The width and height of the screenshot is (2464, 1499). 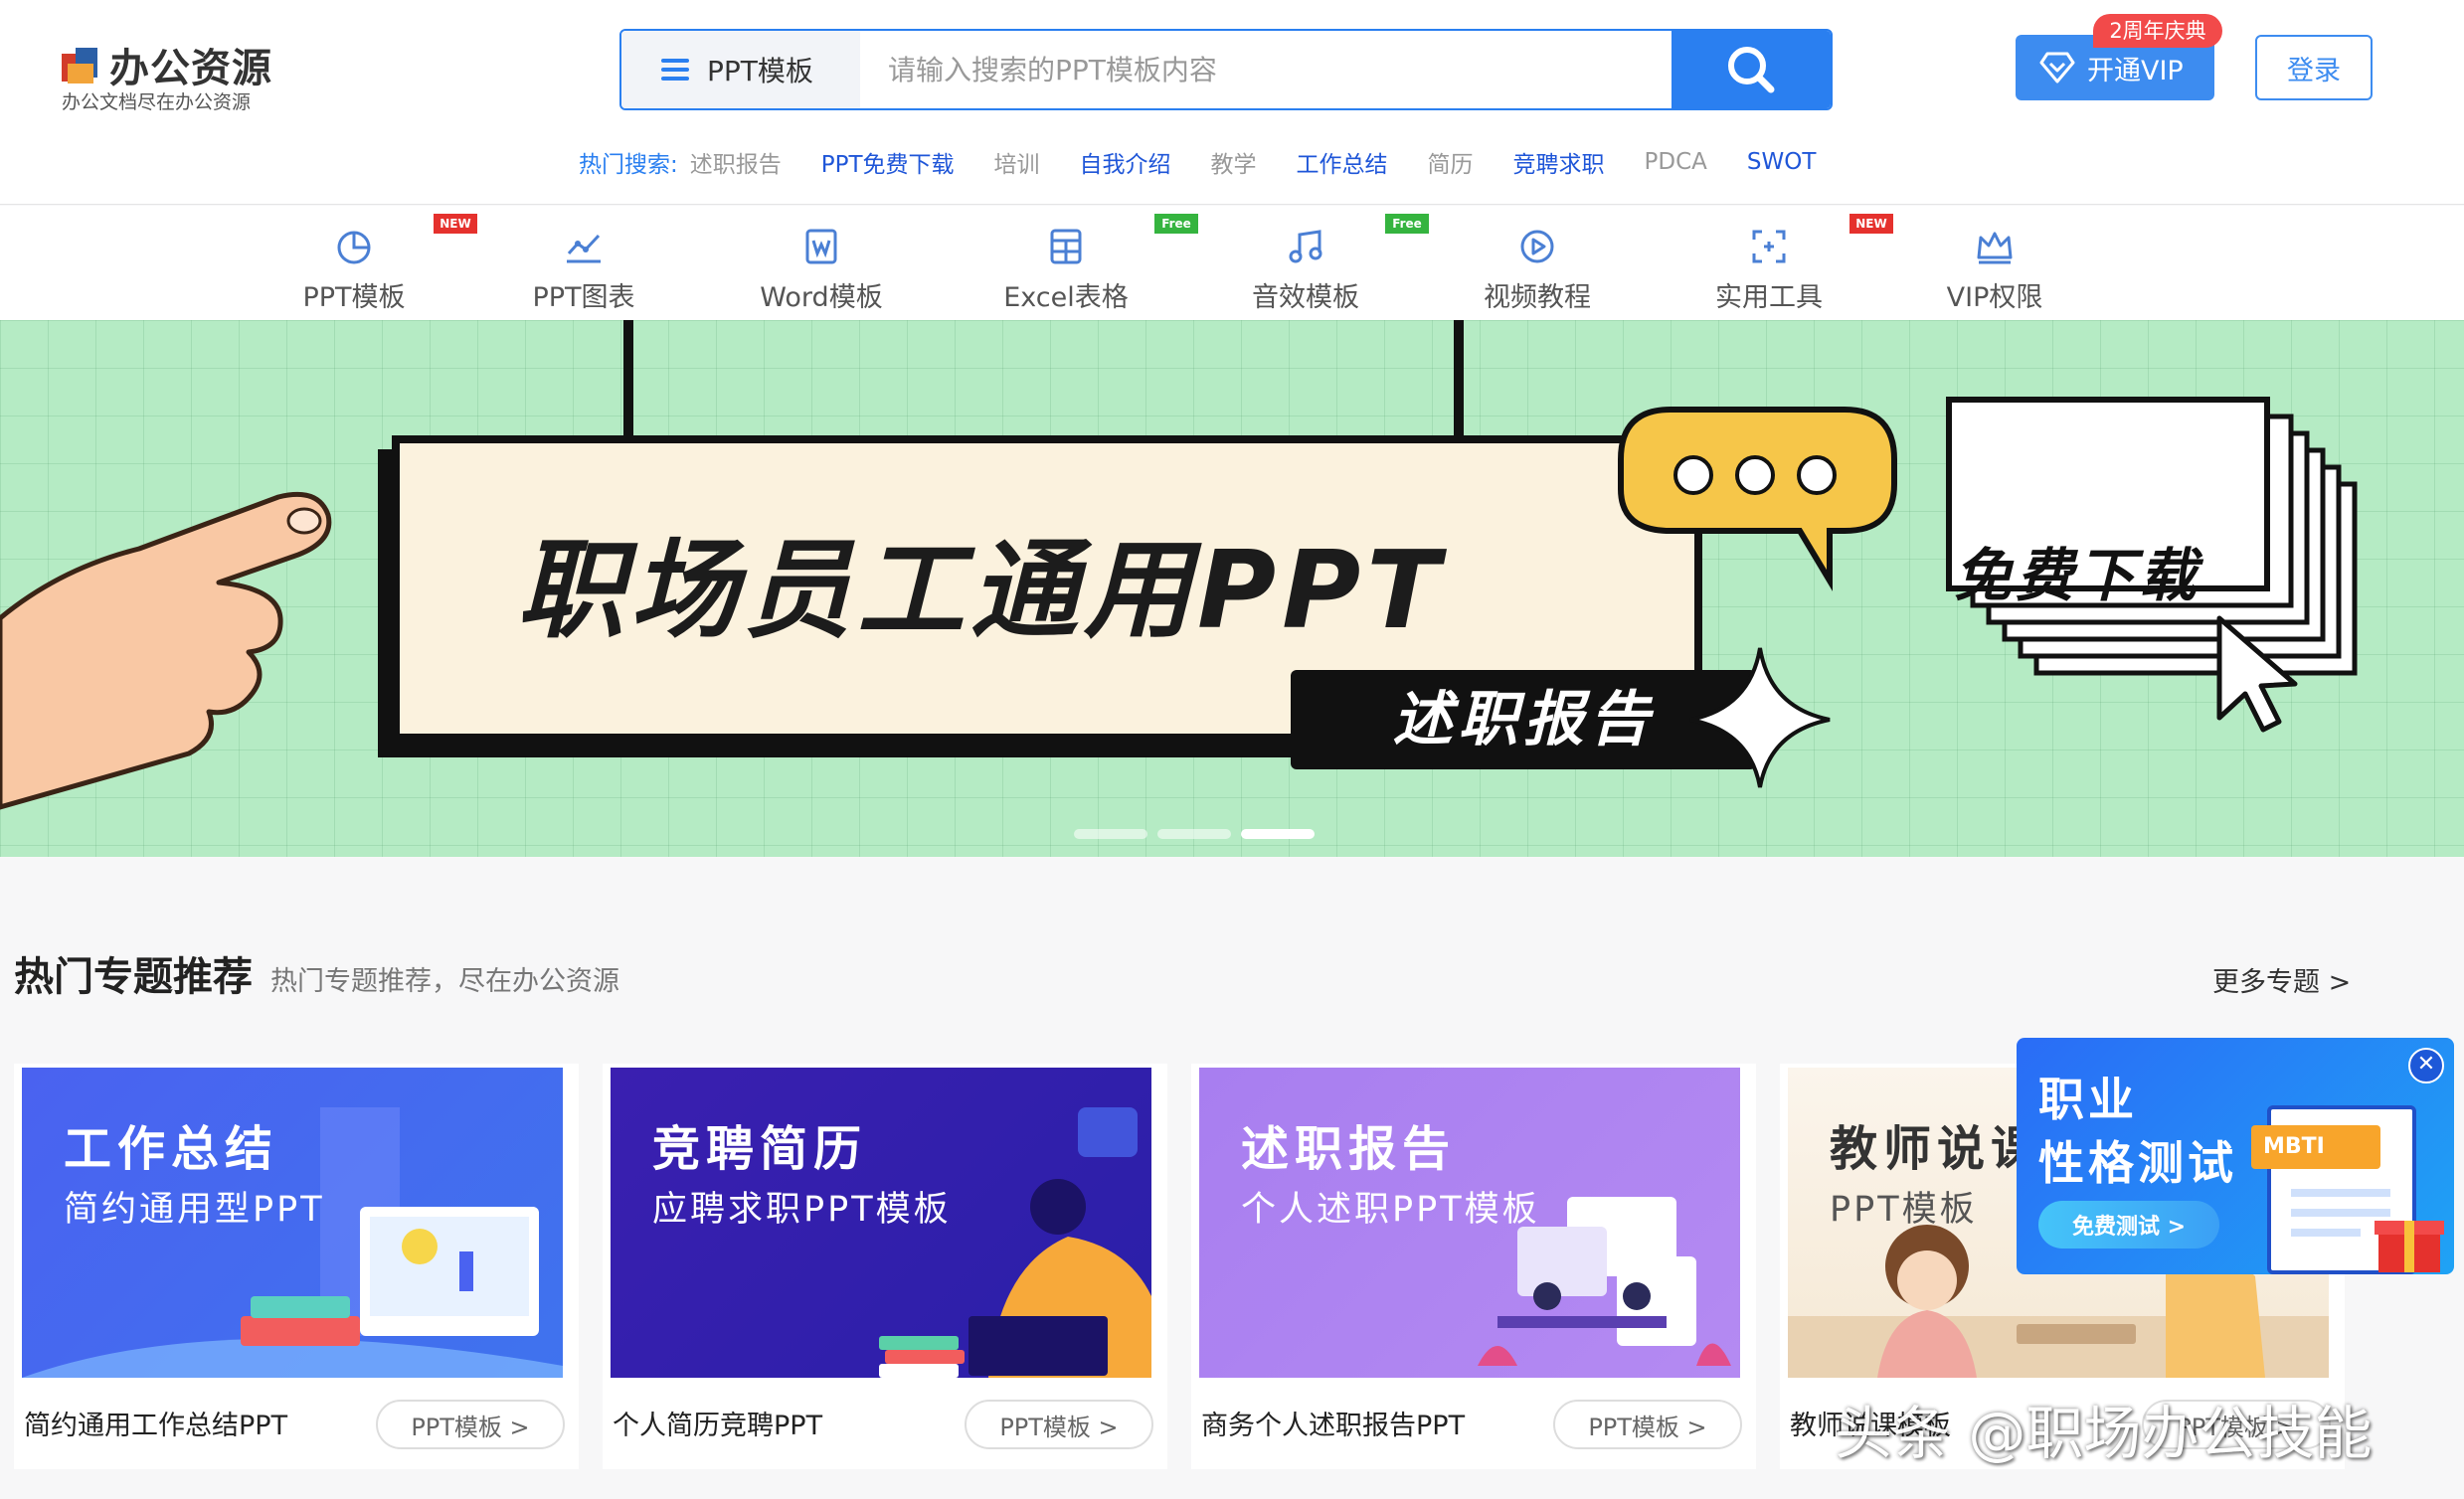 I want to click on login-button: 登录, so click(x=2314, y=67).